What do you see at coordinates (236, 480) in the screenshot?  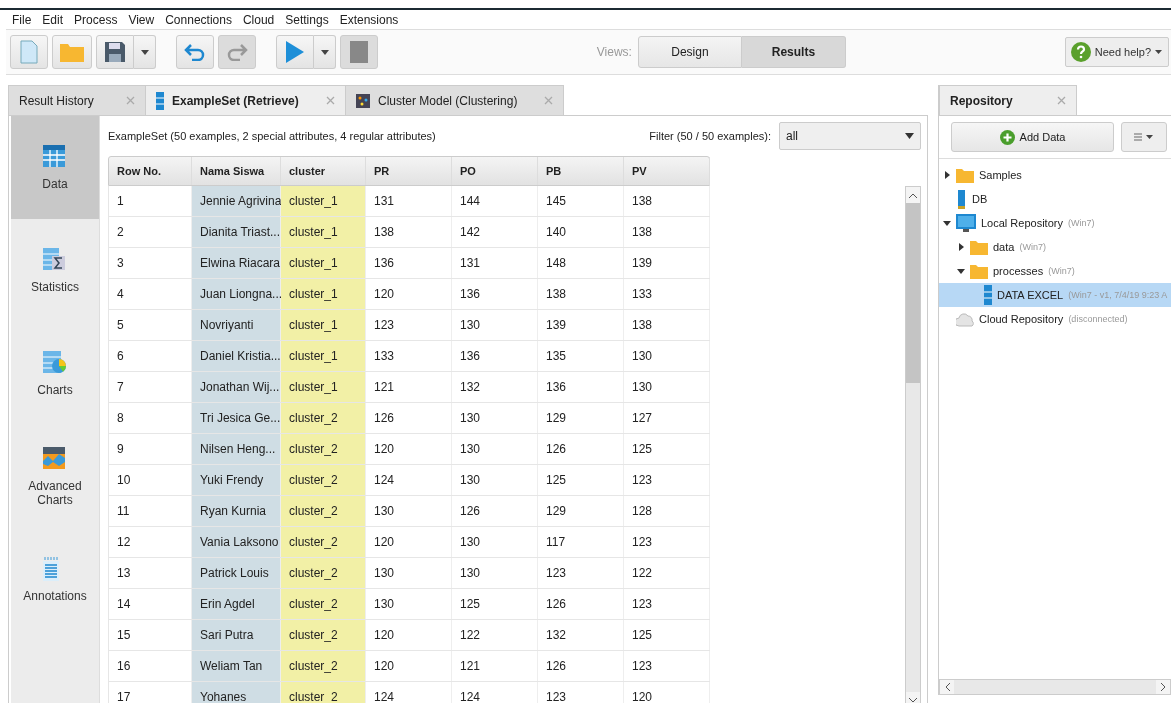 I see `table-cell: Yuki Frendy` at bounding box center [236, 480].